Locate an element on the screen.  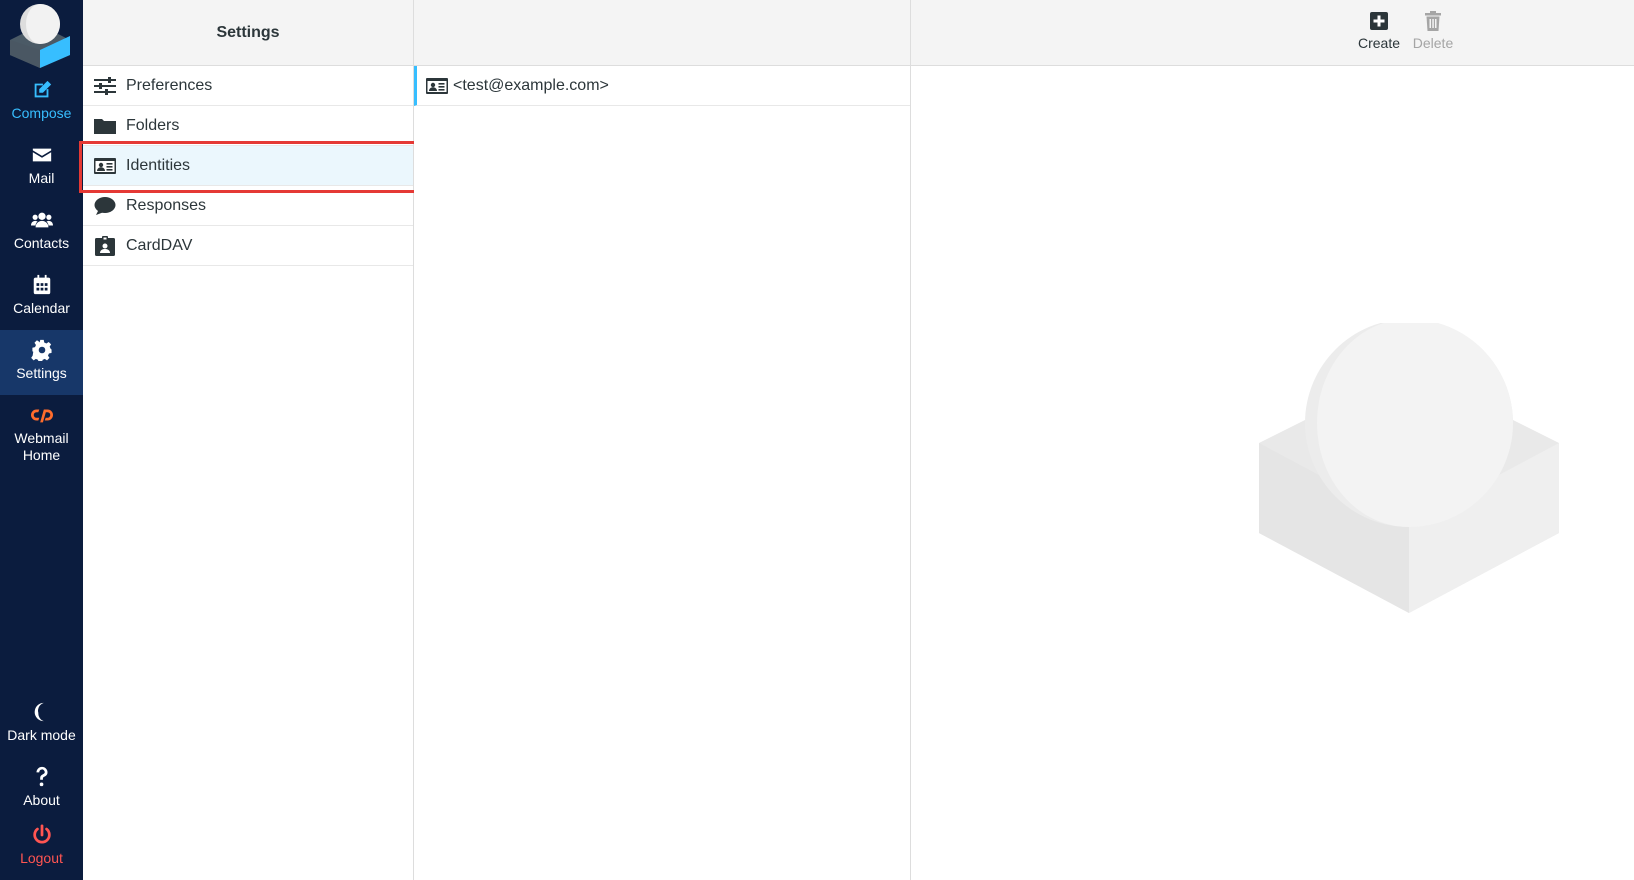
settings-item-label: Responses is located at coordinates (166, 205).